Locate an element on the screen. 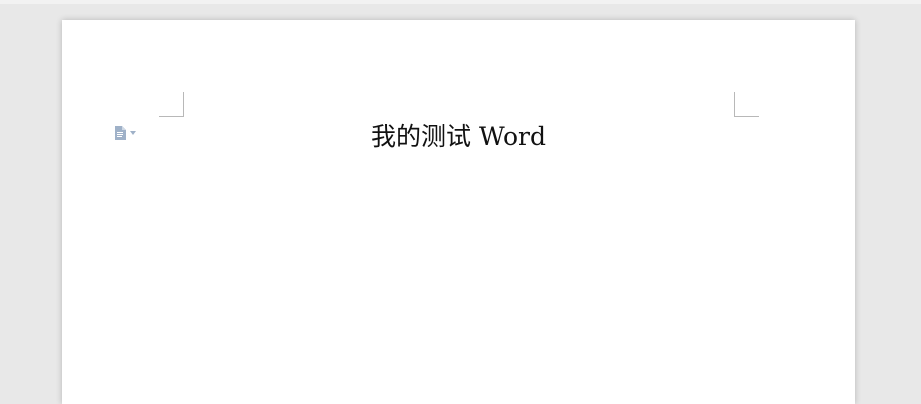  document-title: 我的测试 Word is located at coordinates (458, 137).